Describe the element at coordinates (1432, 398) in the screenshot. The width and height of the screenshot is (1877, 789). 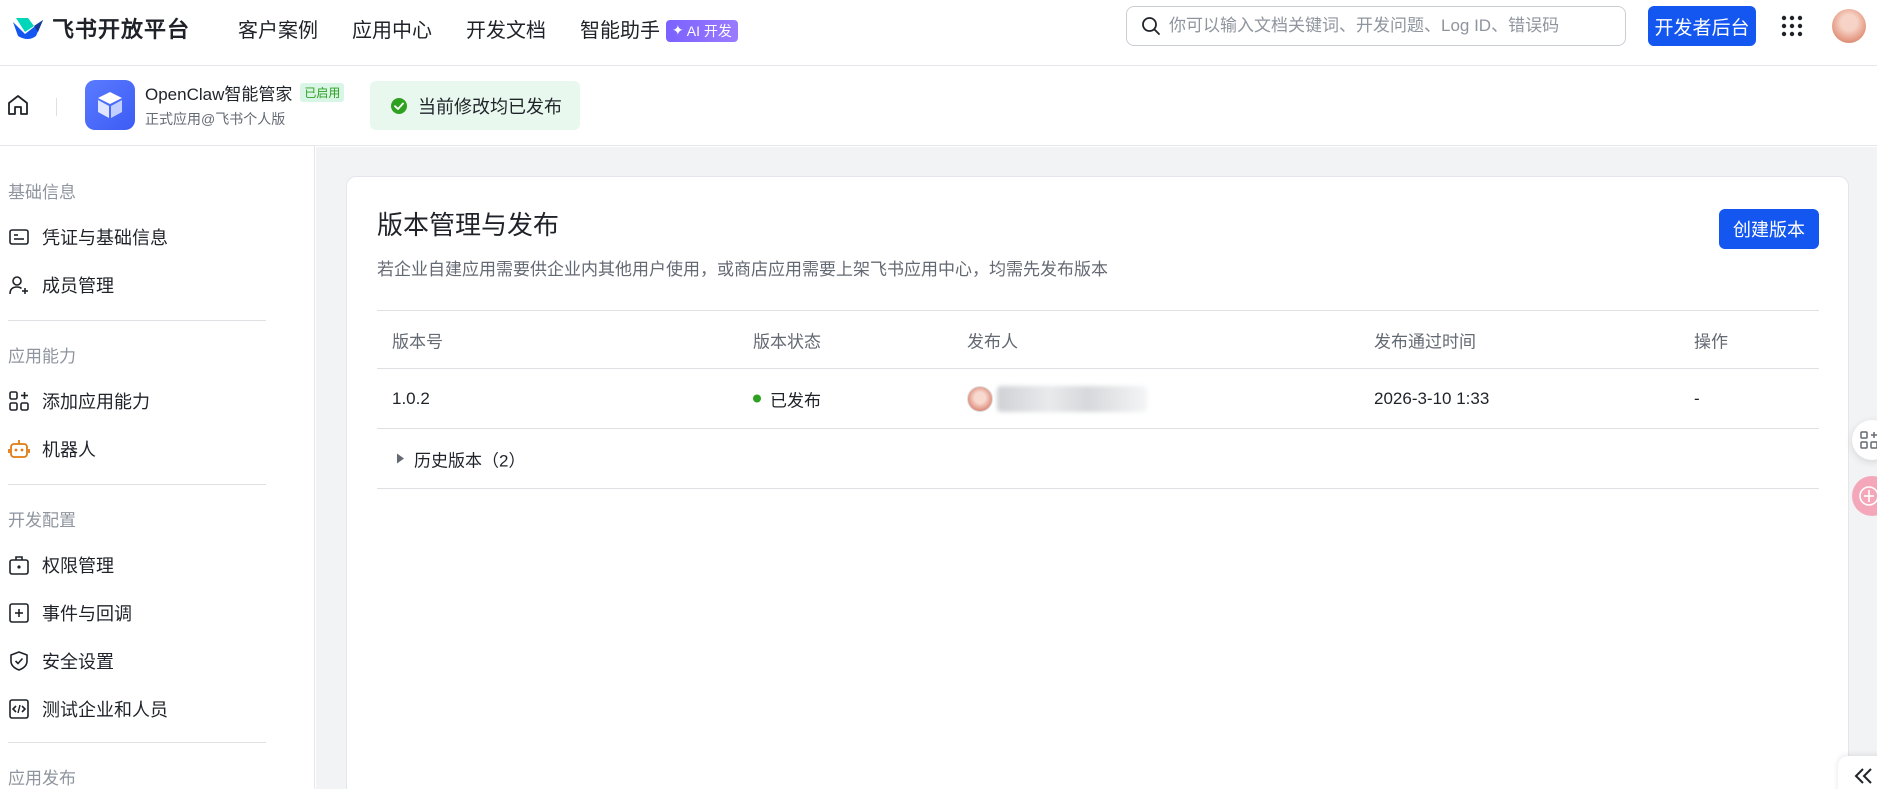
I see `approved-time: 2026-3-10 1:33` at that location.